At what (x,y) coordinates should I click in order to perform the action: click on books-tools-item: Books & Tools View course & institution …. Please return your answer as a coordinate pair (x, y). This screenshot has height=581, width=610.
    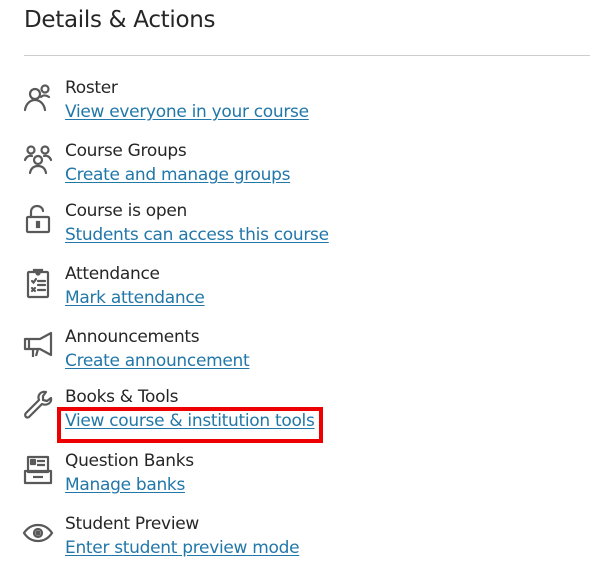
    Looking at the image, I should click on (305, 413).